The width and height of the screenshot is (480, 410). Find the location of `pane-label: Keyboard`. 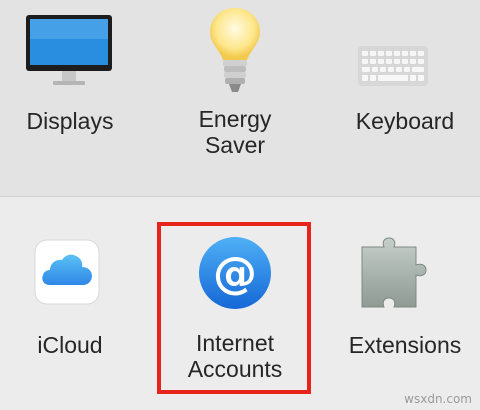

pane-label: Keyboard is located at coordinates (405, 121).